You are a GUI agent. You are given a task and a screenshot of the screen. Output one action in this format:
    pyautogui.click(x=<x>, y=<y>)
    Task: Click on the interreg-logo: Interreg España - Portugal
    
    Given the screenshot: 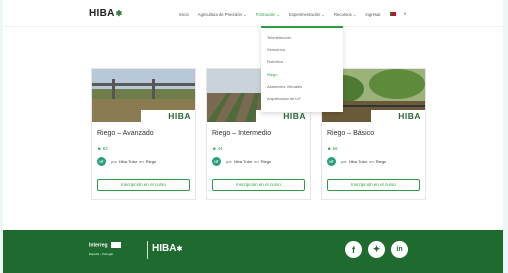 What is the action you would take?
    pyautogui.click(x=105, y=249)
    